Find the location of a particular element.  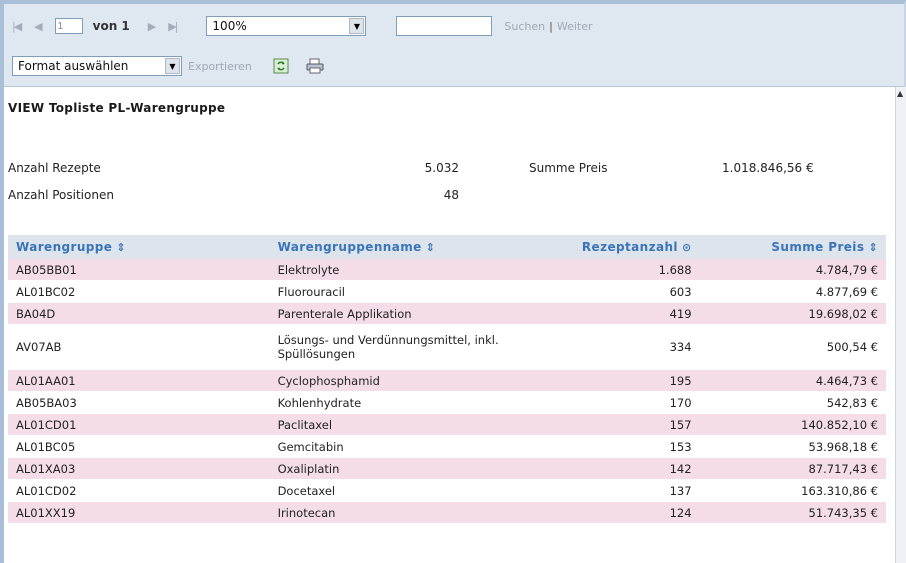

table-row: AL01CD02 Docetaxel 137 163.310,86 € is located at coordinates (447, 490).